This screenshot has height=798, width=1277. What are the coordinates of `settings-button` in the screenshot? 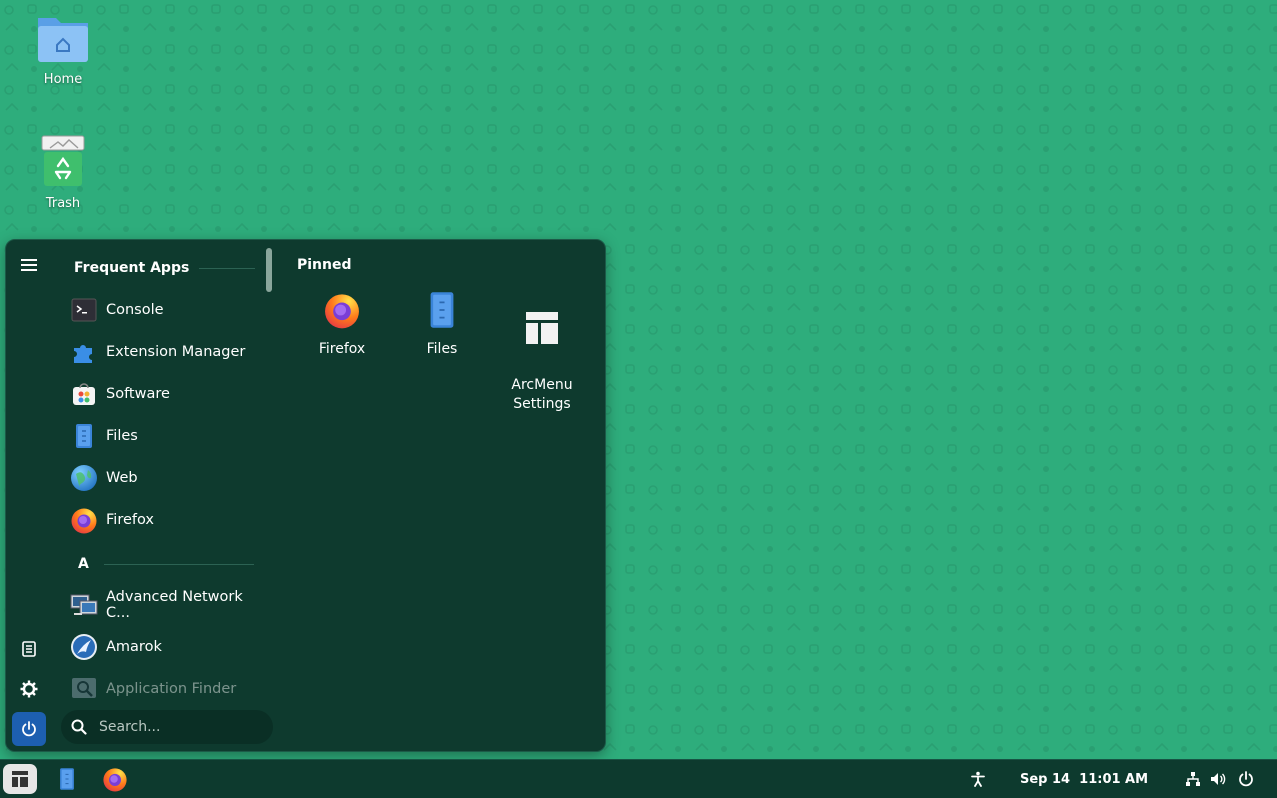 It's located at (29, 689).